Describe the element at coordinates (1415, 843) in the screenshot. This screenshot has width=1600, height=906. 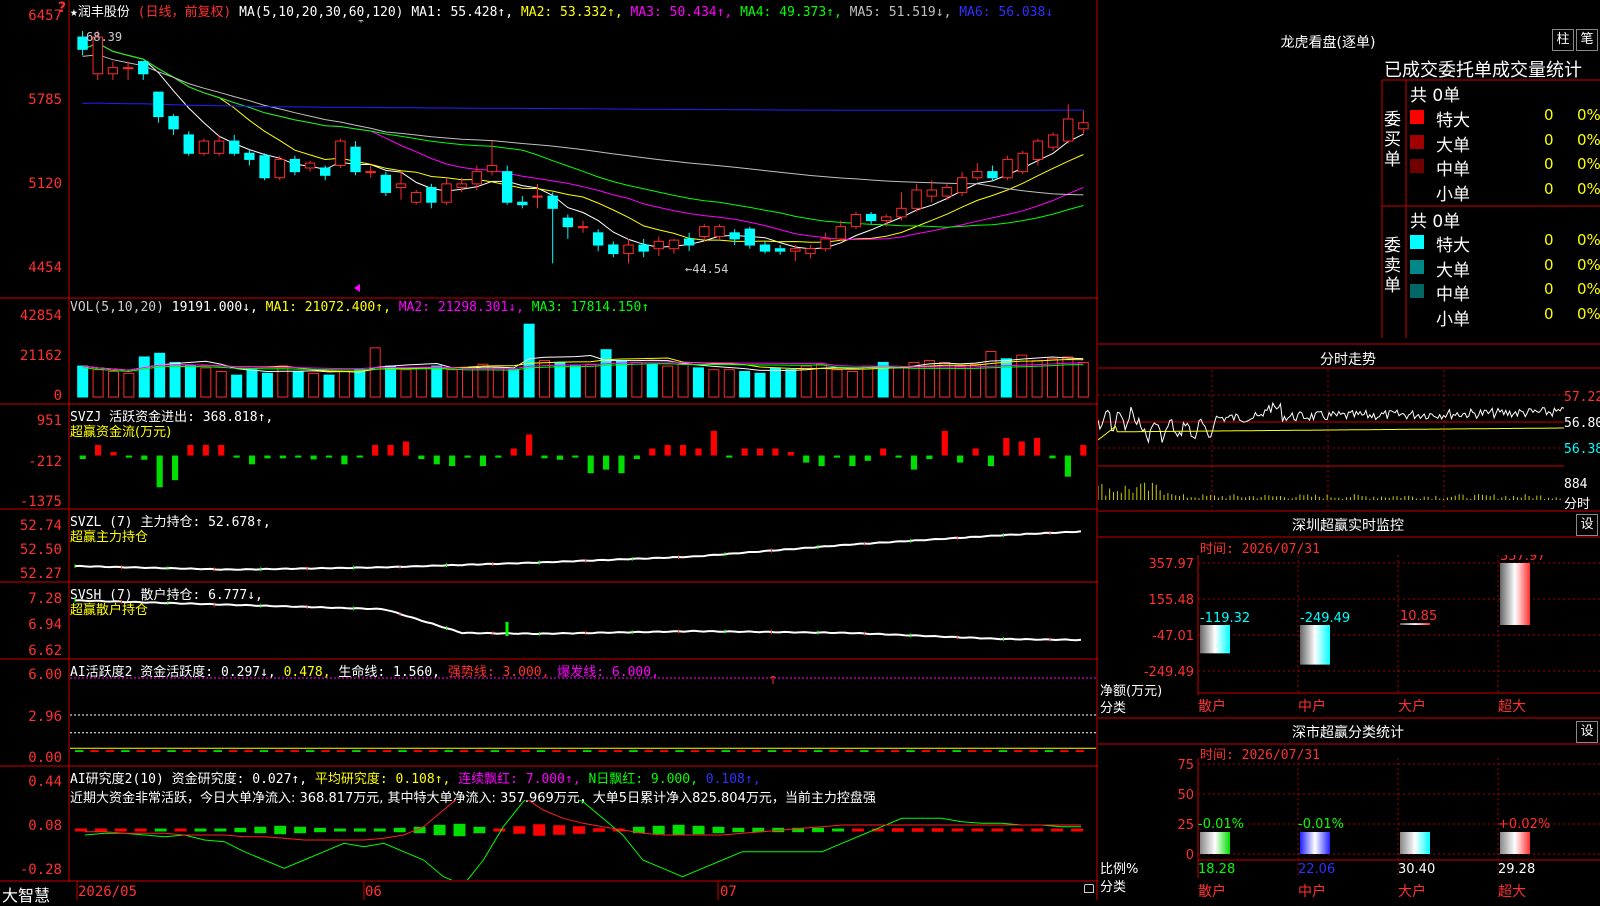
I see `szc-bar` at that location.